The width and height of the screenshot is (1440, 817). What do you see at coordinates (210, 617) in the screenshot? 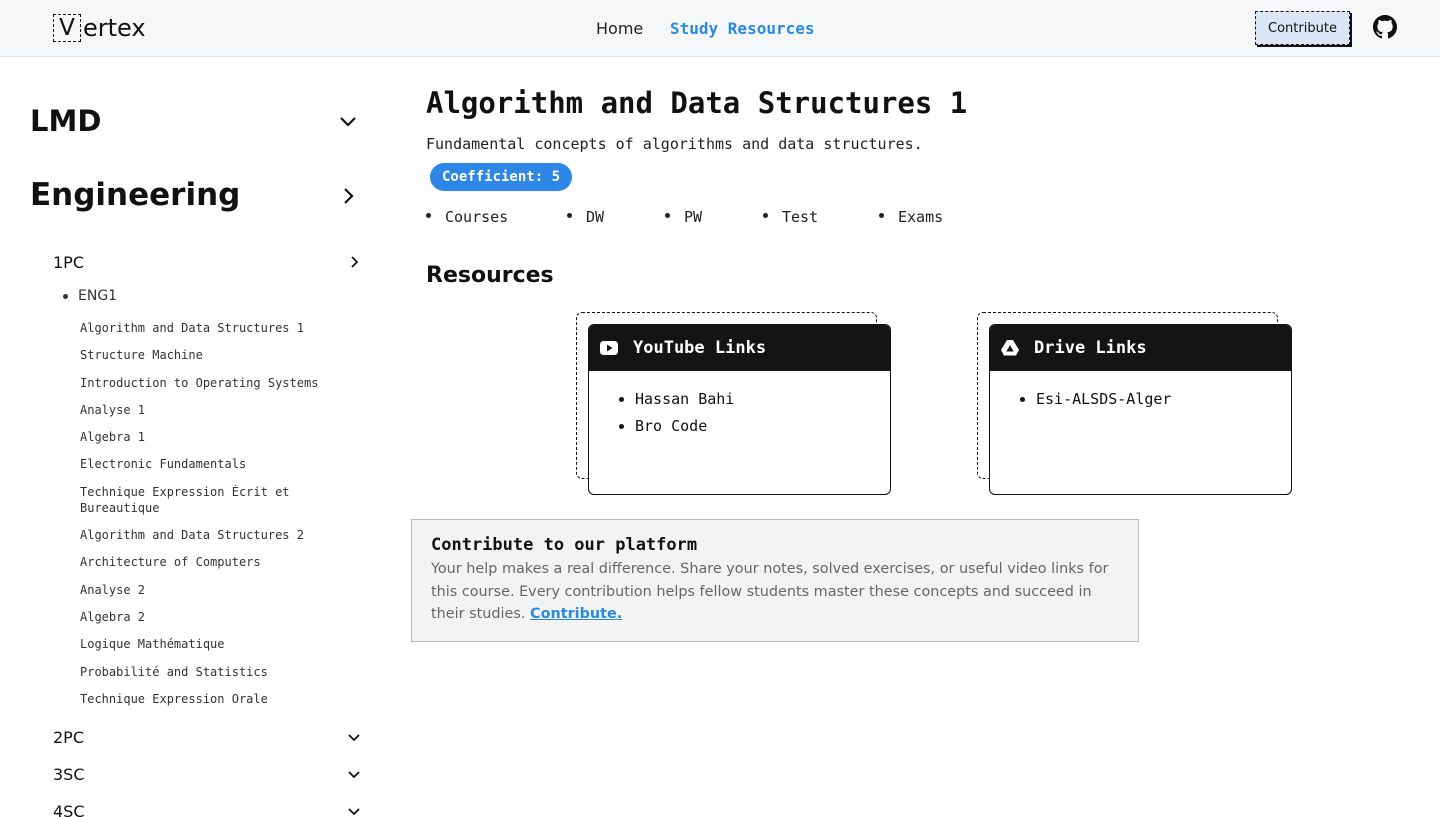
I see `module-item: Algebra 2` at bounding box center [210, 617].